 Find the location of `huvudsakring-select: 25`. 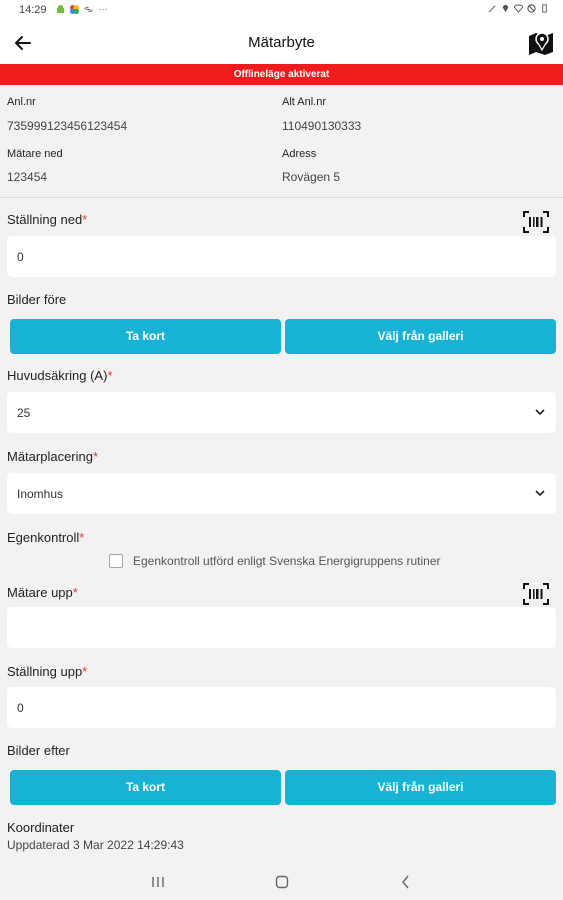

huvudsakring-select: 25 is located at coordinates (281, 412).